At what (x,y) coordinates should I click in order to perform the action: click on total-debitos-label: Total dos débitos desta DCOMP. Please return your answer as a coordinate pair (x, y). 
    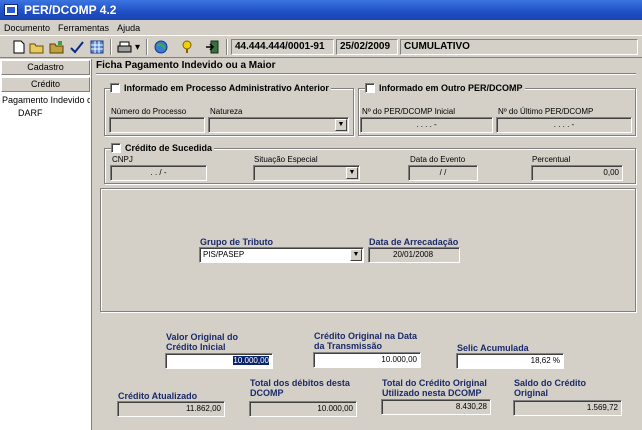
    Looking at the image, I should click on (300, 388).